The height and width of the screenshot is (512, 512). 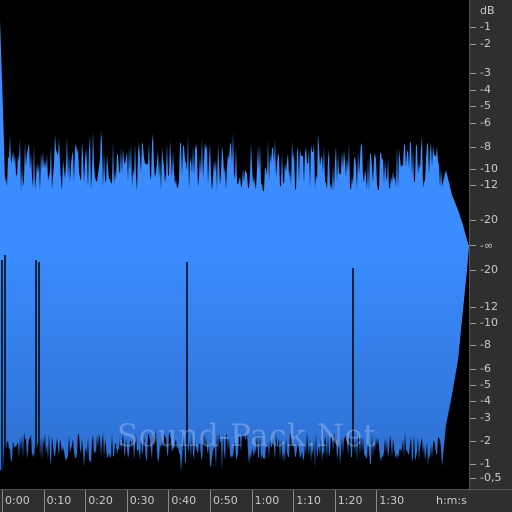 I want to click on time-label: 1:00, so click(x=267, y=500).